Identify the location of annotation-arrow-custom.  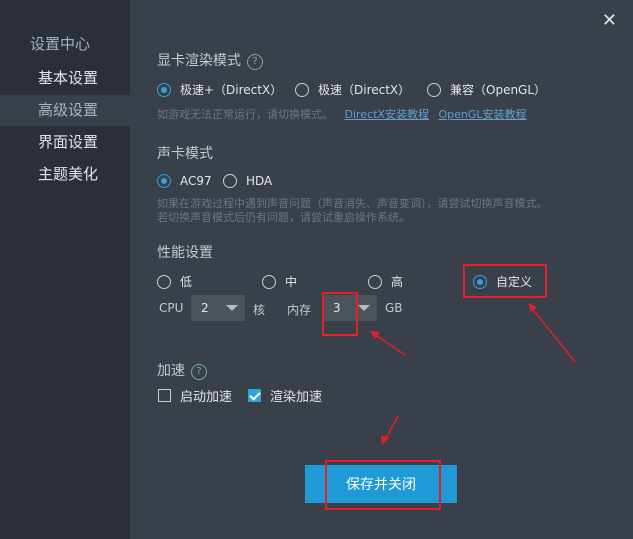
(553, 334).